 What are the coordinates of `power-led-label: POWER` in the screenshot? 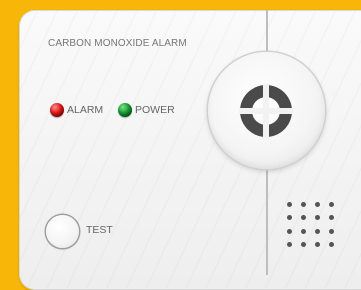 It's located at (155, 110).